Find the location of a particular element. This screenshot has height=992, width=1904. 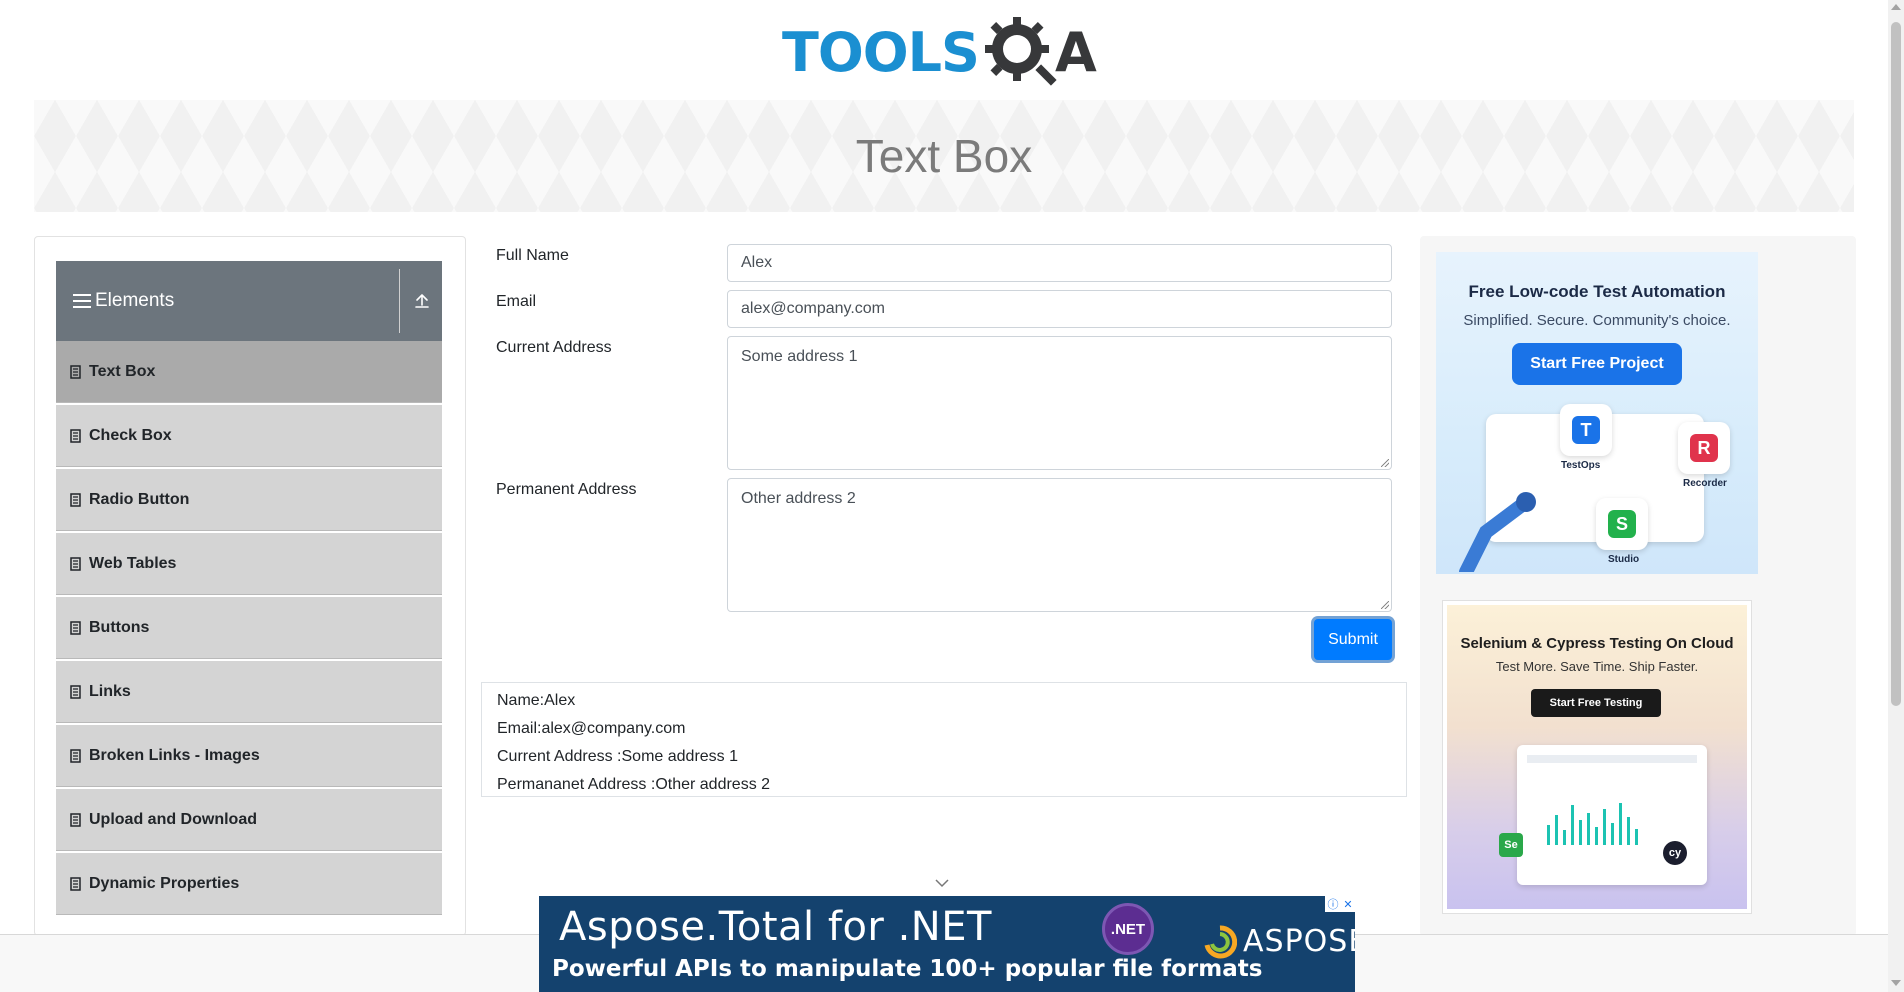

current-address-textarea: Some address 1 is located at coordinates (1059, 403).